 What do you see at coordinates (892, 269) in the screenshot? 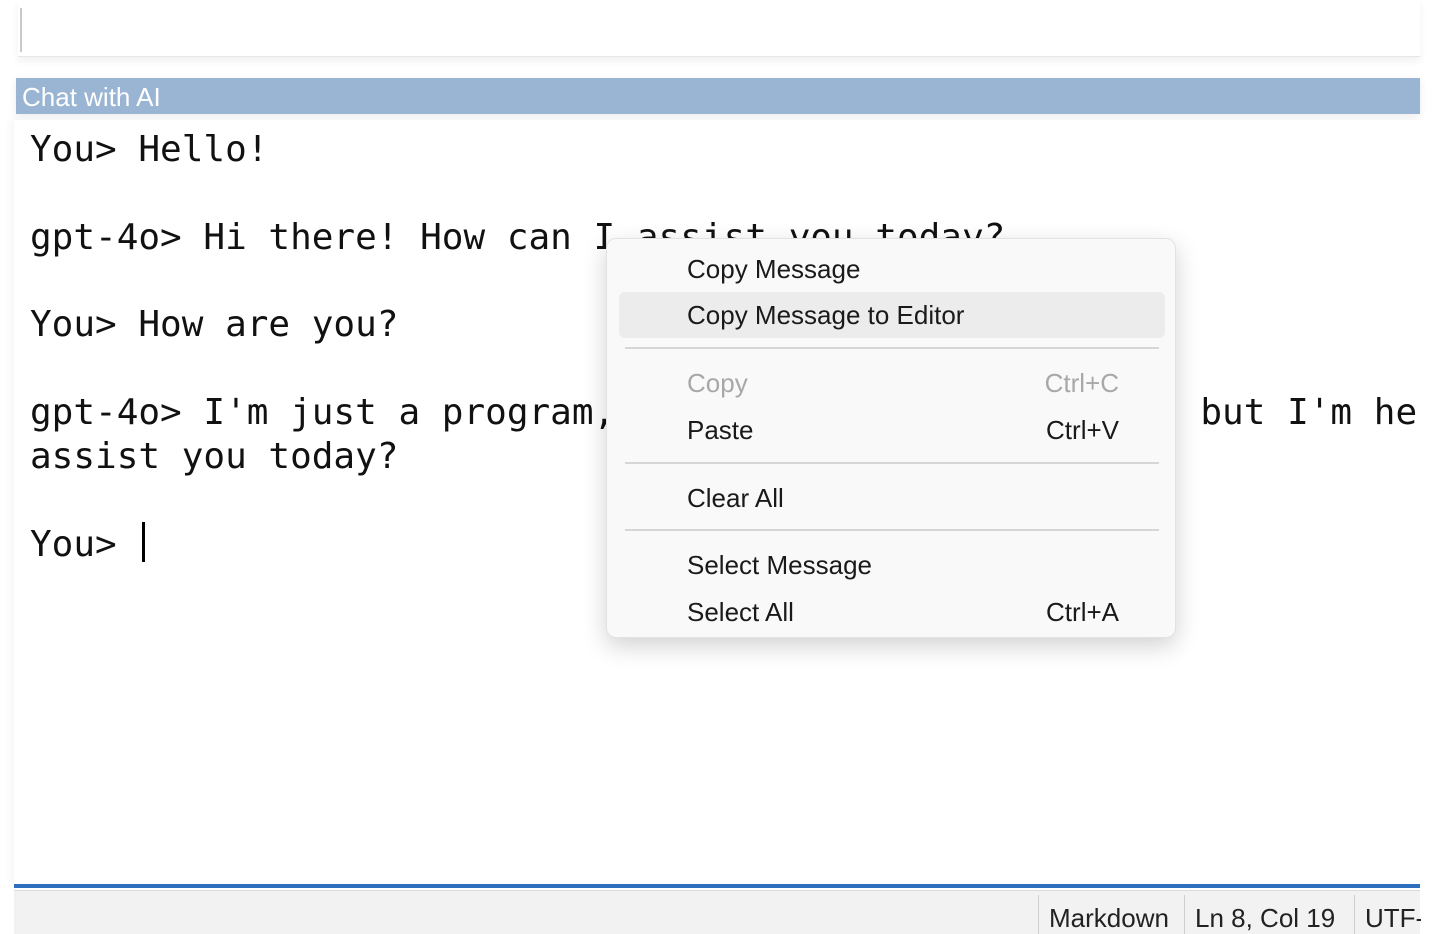
I see `menu-item-copy-message: Copy Message` at bounding box center [892, 269].